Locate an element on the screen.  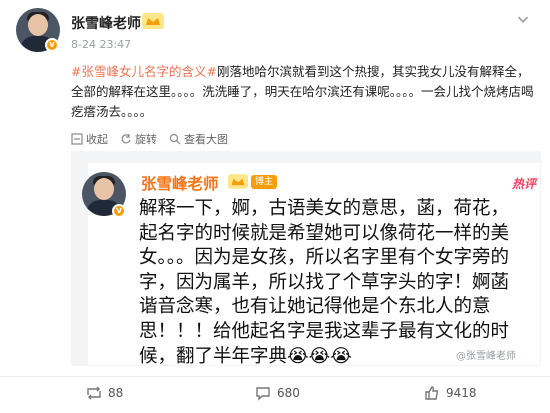
collapse-button: 收起 is located at coordinates (89, 139).